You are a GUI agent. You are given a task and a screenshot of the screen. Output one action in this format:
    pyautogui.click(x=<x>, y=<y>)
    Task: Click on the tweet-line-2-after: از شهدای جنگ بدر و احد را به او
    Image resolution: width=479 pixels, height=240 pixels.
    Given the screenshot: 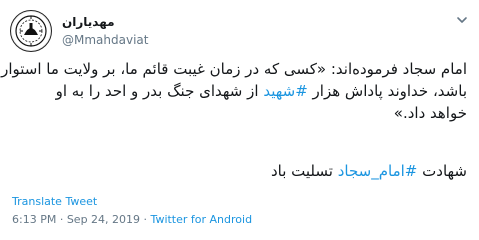 What is the action you would take?
    pyautogui.click(x=159, y=91)
    